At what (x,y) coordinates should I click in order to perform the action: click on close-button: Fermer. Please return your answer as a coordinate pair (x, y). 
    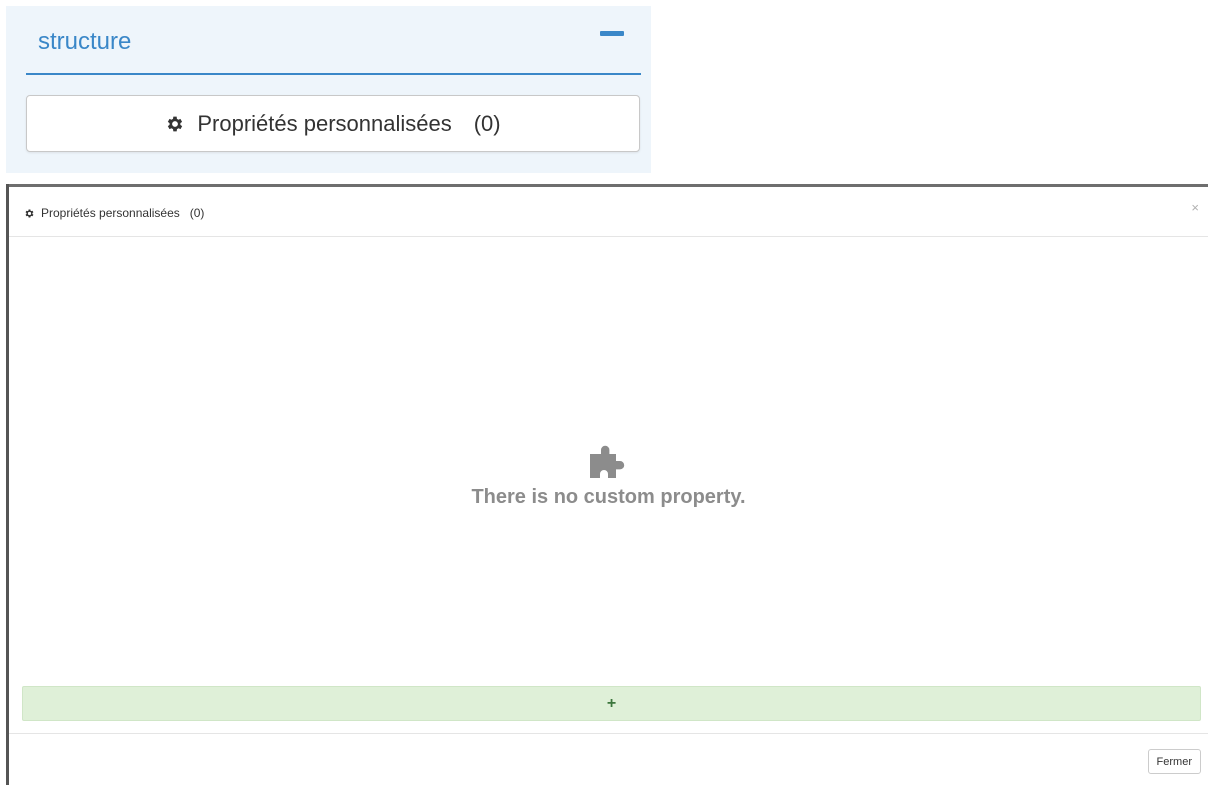
    Looking at the image, I should click on (1174, 761).